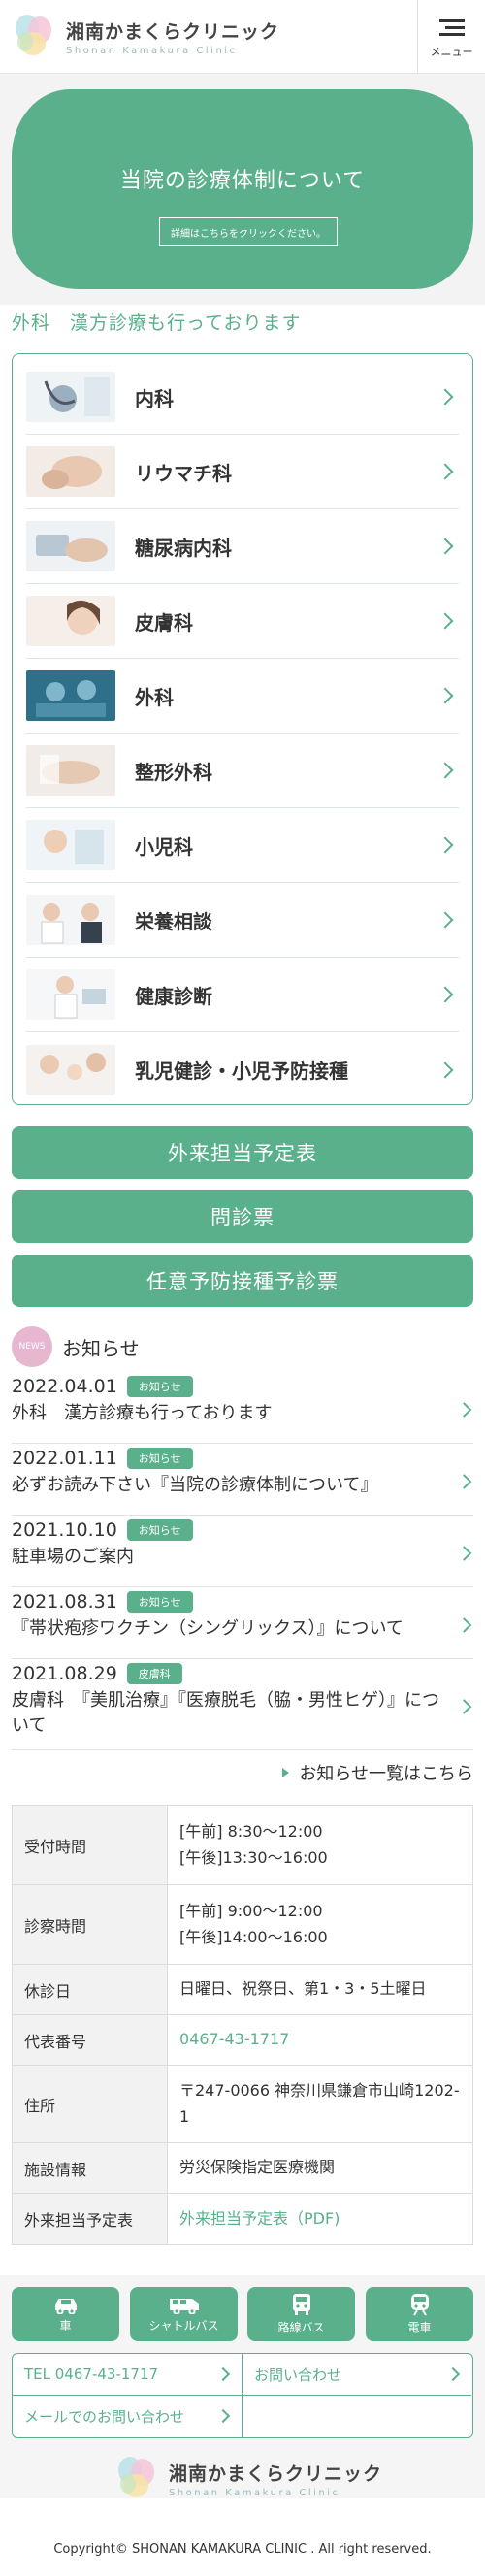 Image resolution: width=485 pixels, height=2576 pixels. What do you see at coordinates (242, 1281) in the screenshot?
I see `vaccine-questionnaire-button: 任意予防接種予診票` at bounding box center [242, 1281].